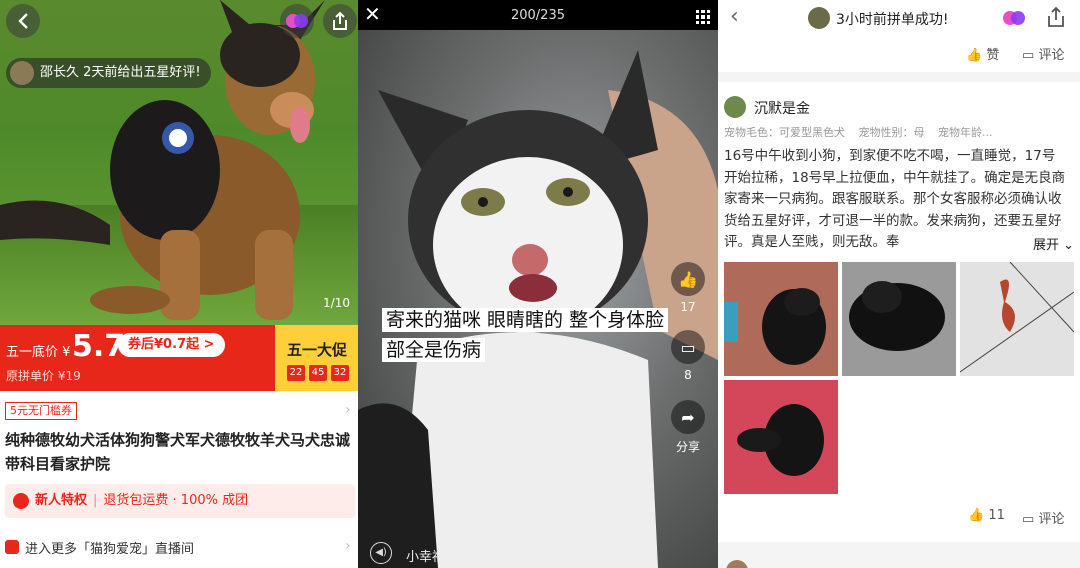 This screenshot has width=1080, height=568. I want to click on floor-photo, so click(1017, 317).